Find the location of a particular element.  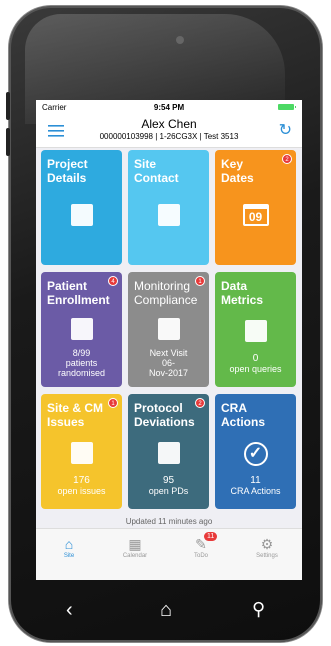

tab-settings-label: Settings is located at coordinates (267, 556).